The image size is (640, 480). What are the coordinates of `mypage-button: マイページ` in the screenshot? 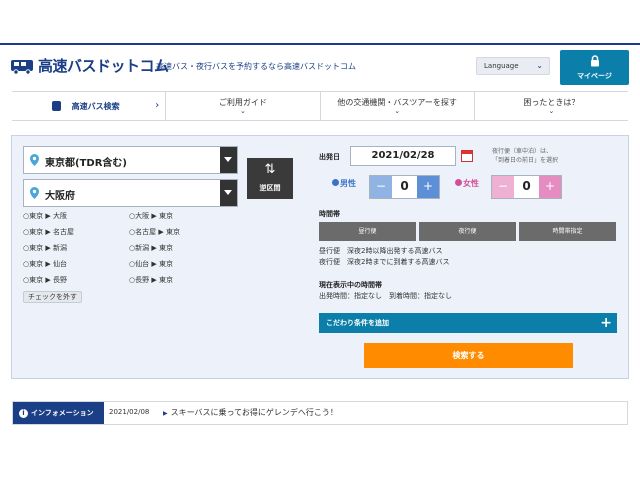 It's located at (594, 67).